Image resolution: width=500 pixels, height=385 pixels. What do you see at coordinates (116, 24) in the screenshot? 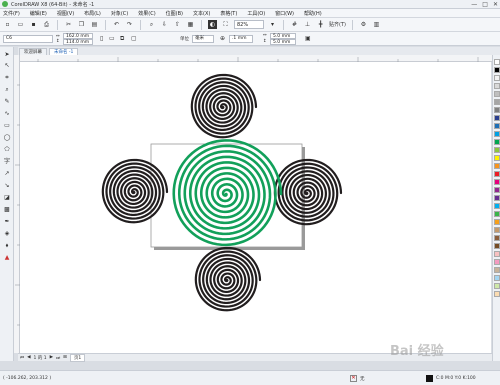
I see `undo-icon: ↶` at bounding box center [116, 24].